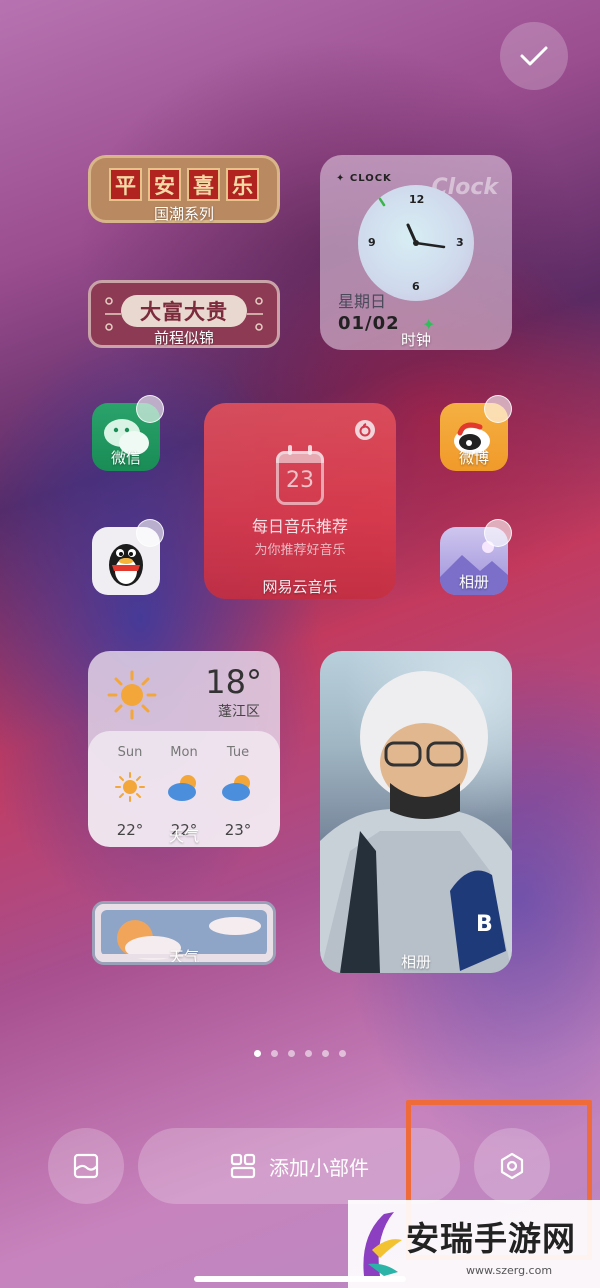 The height and width of the screenshot is (1288, 600). Describe the element at coordinates (415, 340) in the screenshot. I see `widget-label: 时钟` at that location.